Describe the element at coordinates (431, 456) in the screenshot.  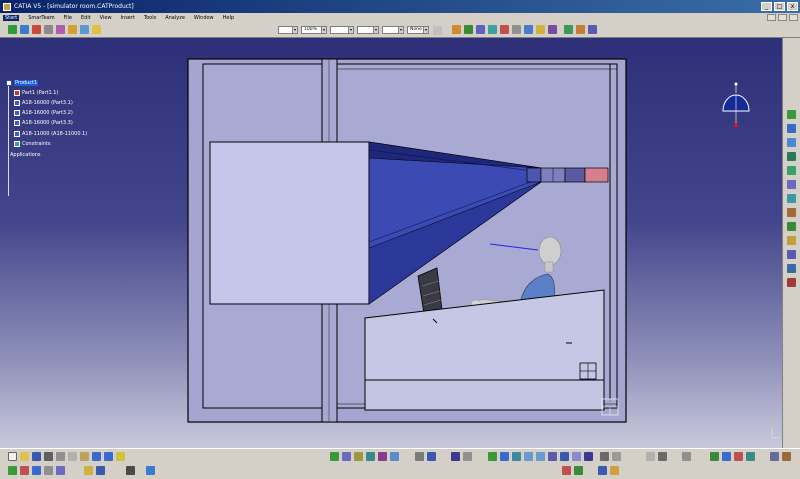
I see `normal-view-icon` at that location.